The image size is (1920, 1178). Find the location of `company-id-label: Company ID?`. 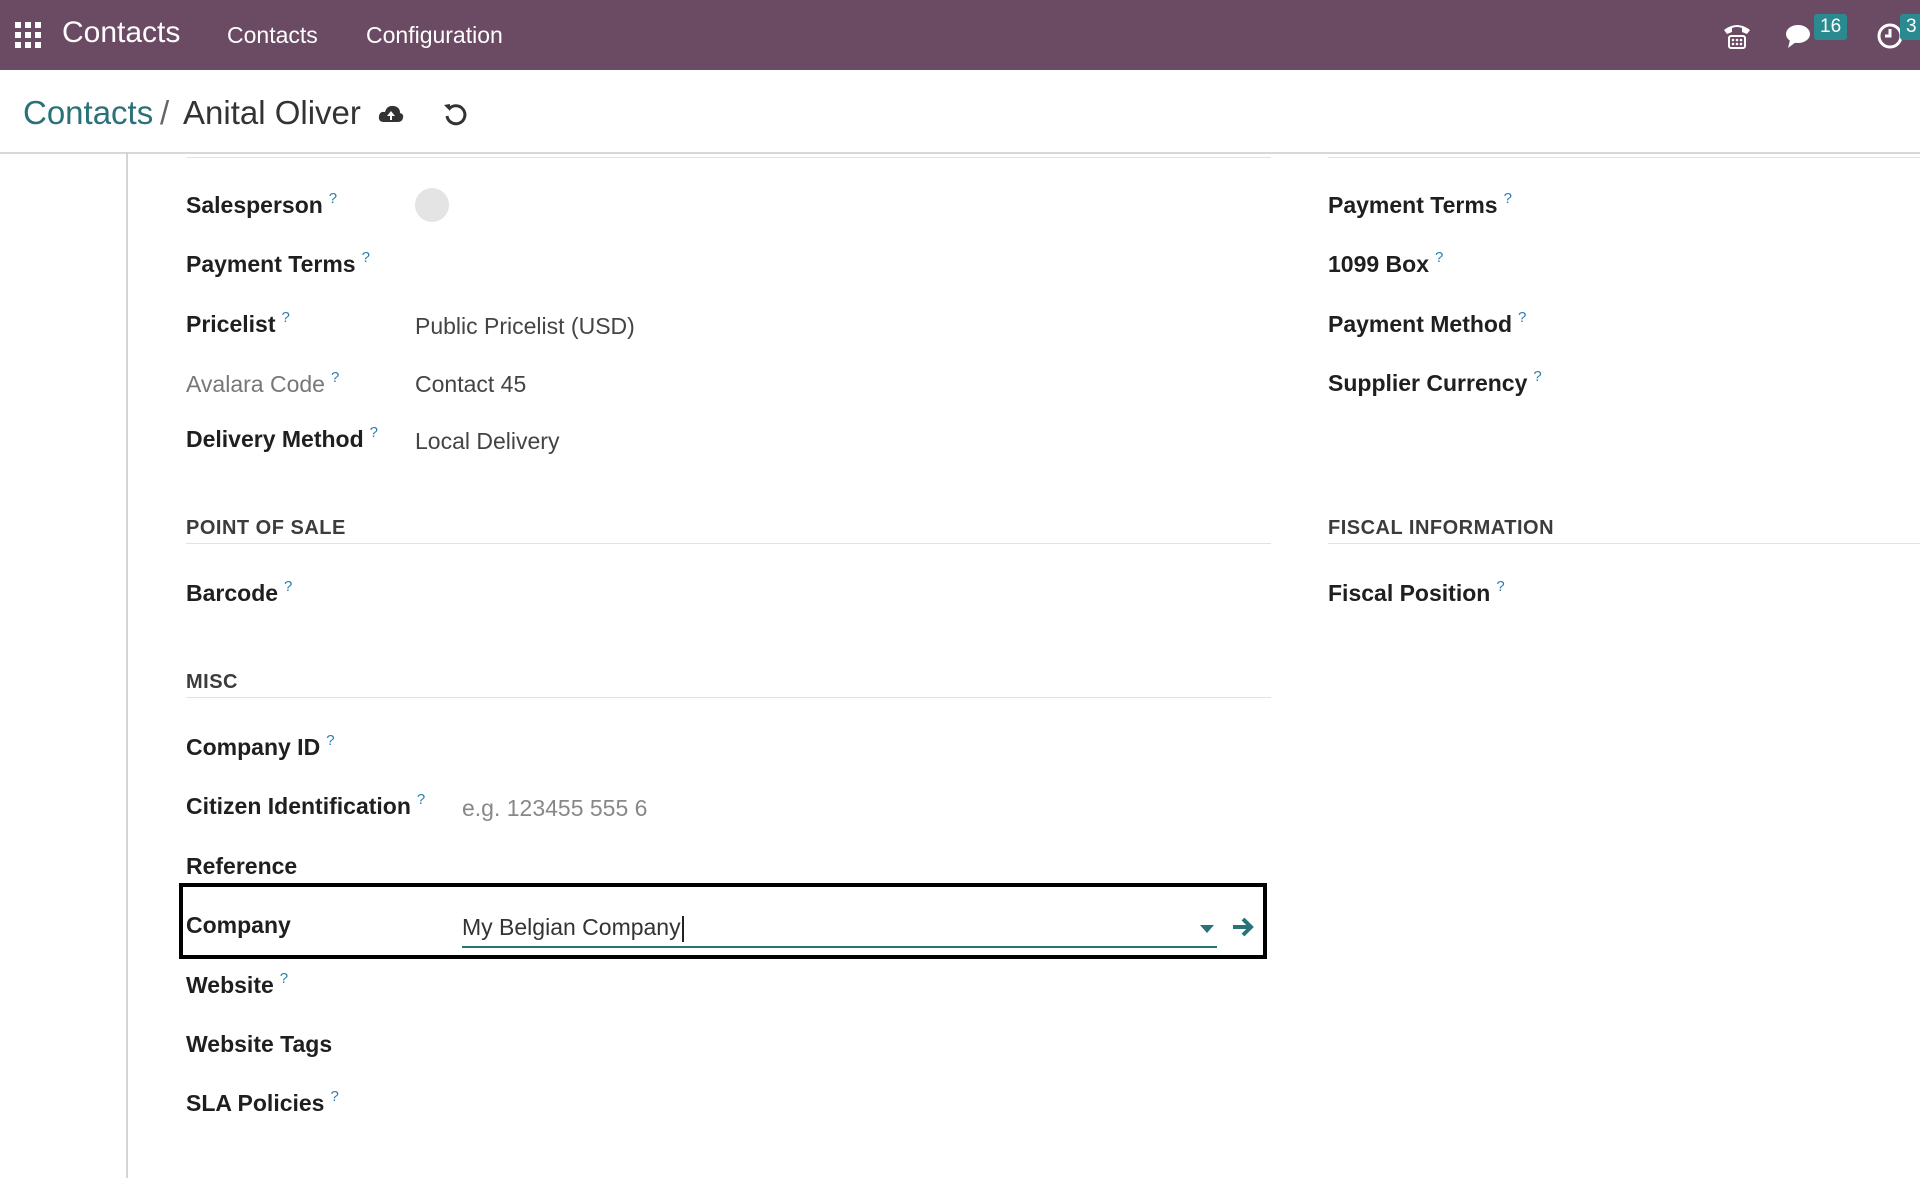

company-id-label: Company ID? is located at coordinates (260, 746).